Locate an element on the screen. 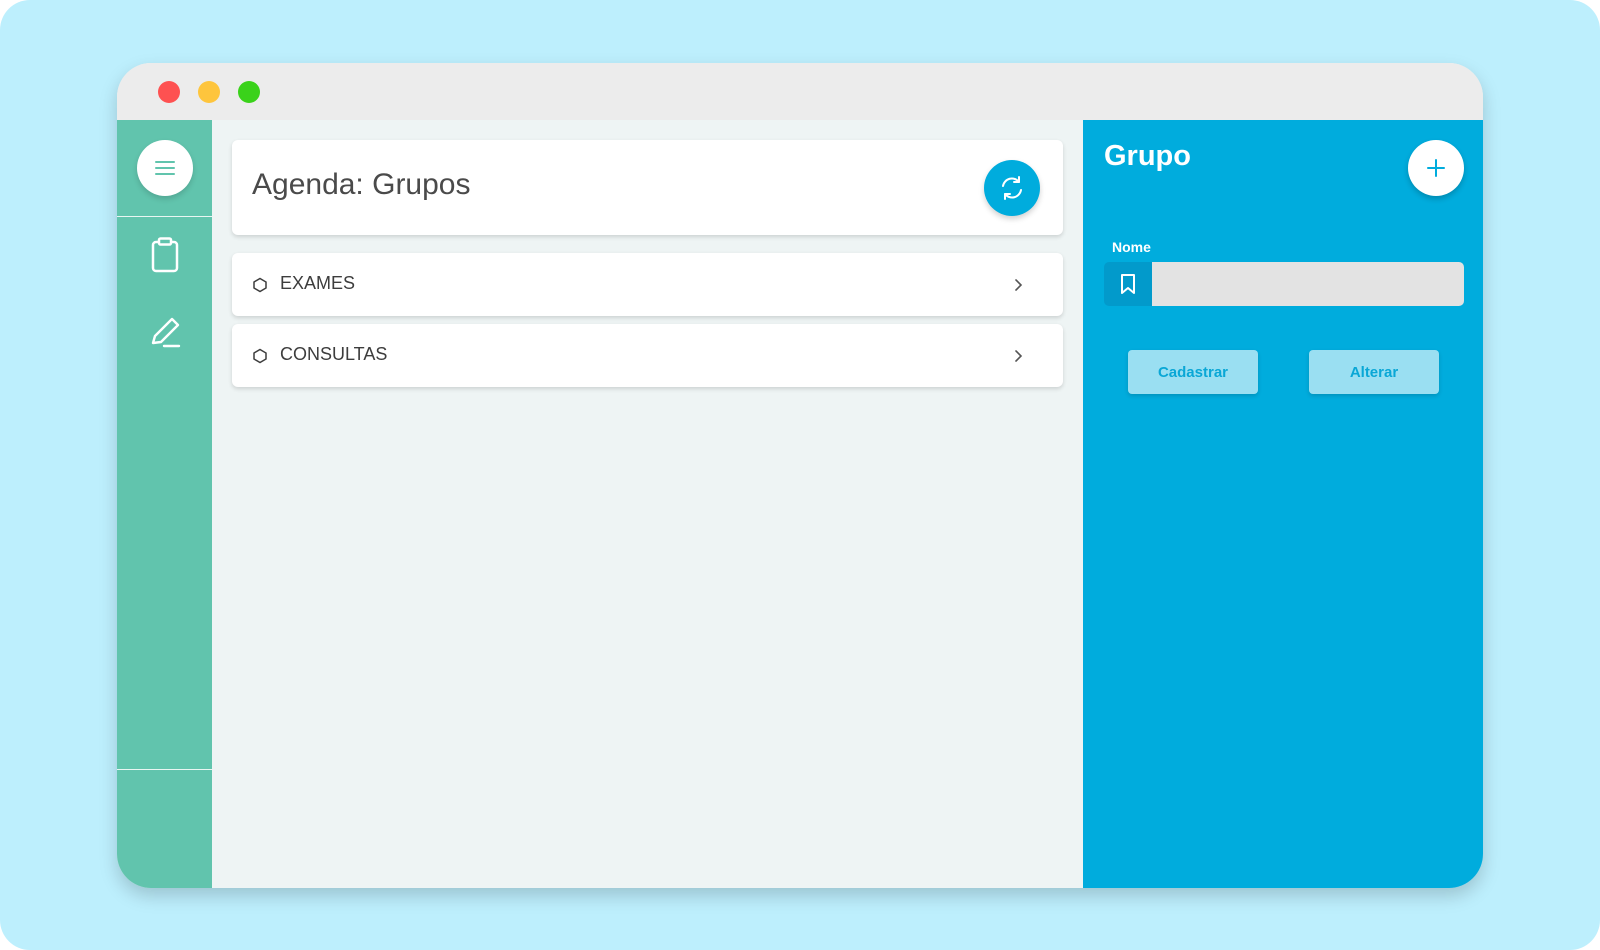 Image resolution: width=1600 pixels, height=950 pixels. page-title: Agenda: Grupos is located at coordinates (361, 184).